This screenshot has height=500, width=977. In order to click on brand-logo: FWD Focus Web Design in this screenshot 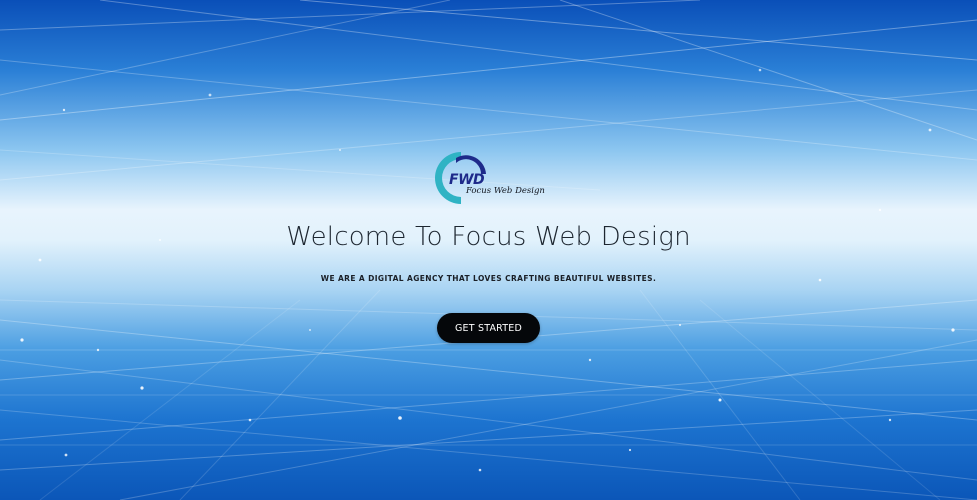, I will do `click(490, 178)`.